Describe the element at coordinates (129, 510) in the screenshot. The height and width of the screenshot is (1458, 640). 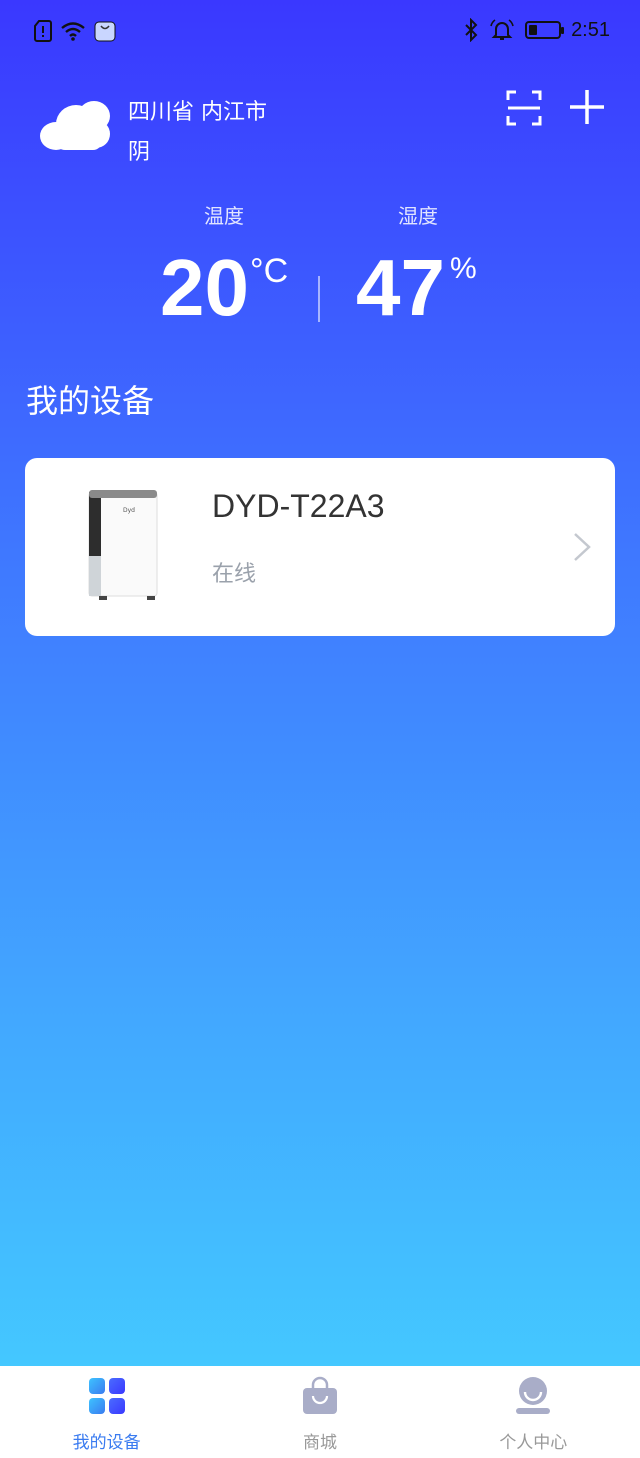
I see `device-logo: Dyd` at that location.